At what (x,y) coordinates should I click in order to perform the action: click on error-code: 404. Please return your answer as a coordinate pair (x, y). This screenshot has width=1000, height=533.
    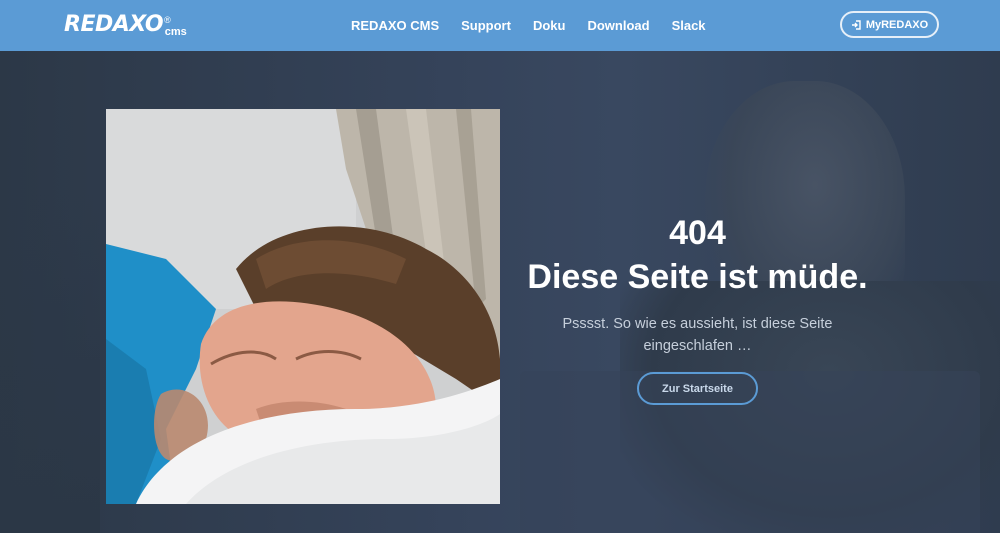
    Looking at the image, I should click on (697, 233).